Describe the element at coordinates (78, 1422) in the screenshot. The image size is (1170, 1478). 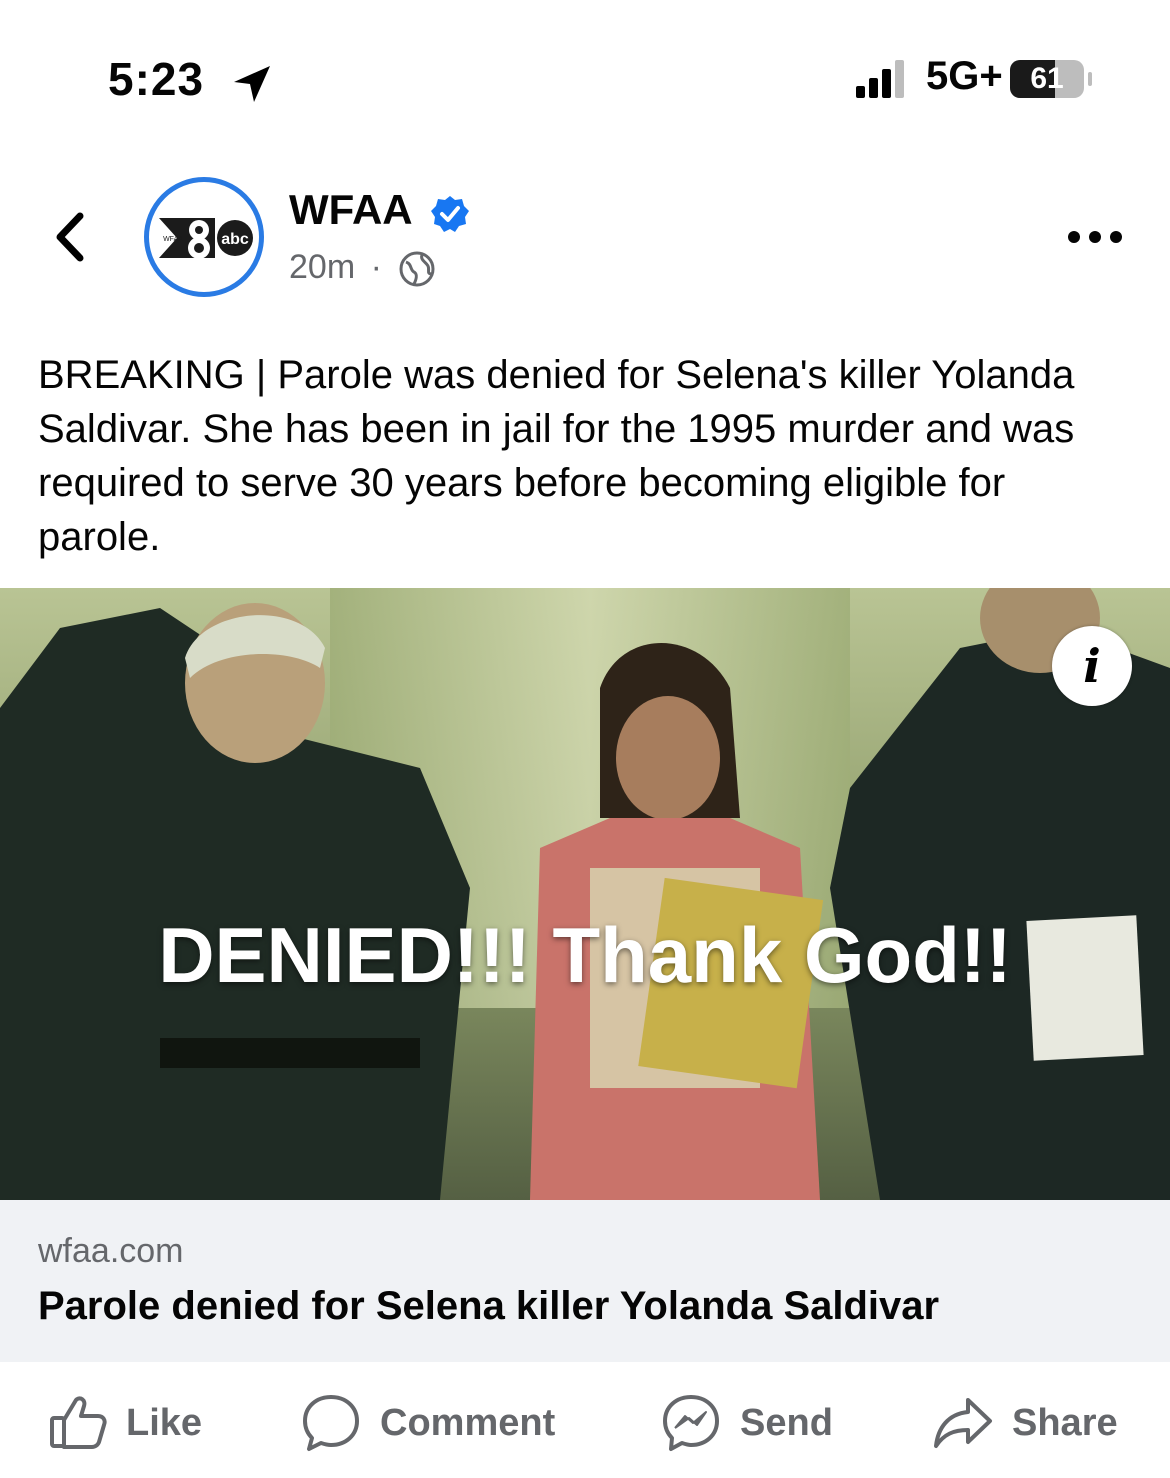
I see `thumbs-up-icon` at that location.